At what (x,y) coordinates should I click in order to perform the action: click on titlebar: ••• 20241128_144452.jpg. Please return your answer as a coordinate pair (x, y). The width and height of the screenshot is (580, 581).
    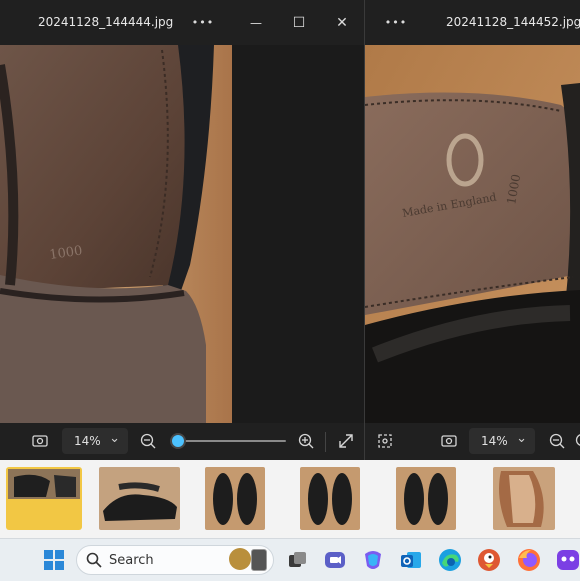
    Looking at the image, I should click on (472, 22).